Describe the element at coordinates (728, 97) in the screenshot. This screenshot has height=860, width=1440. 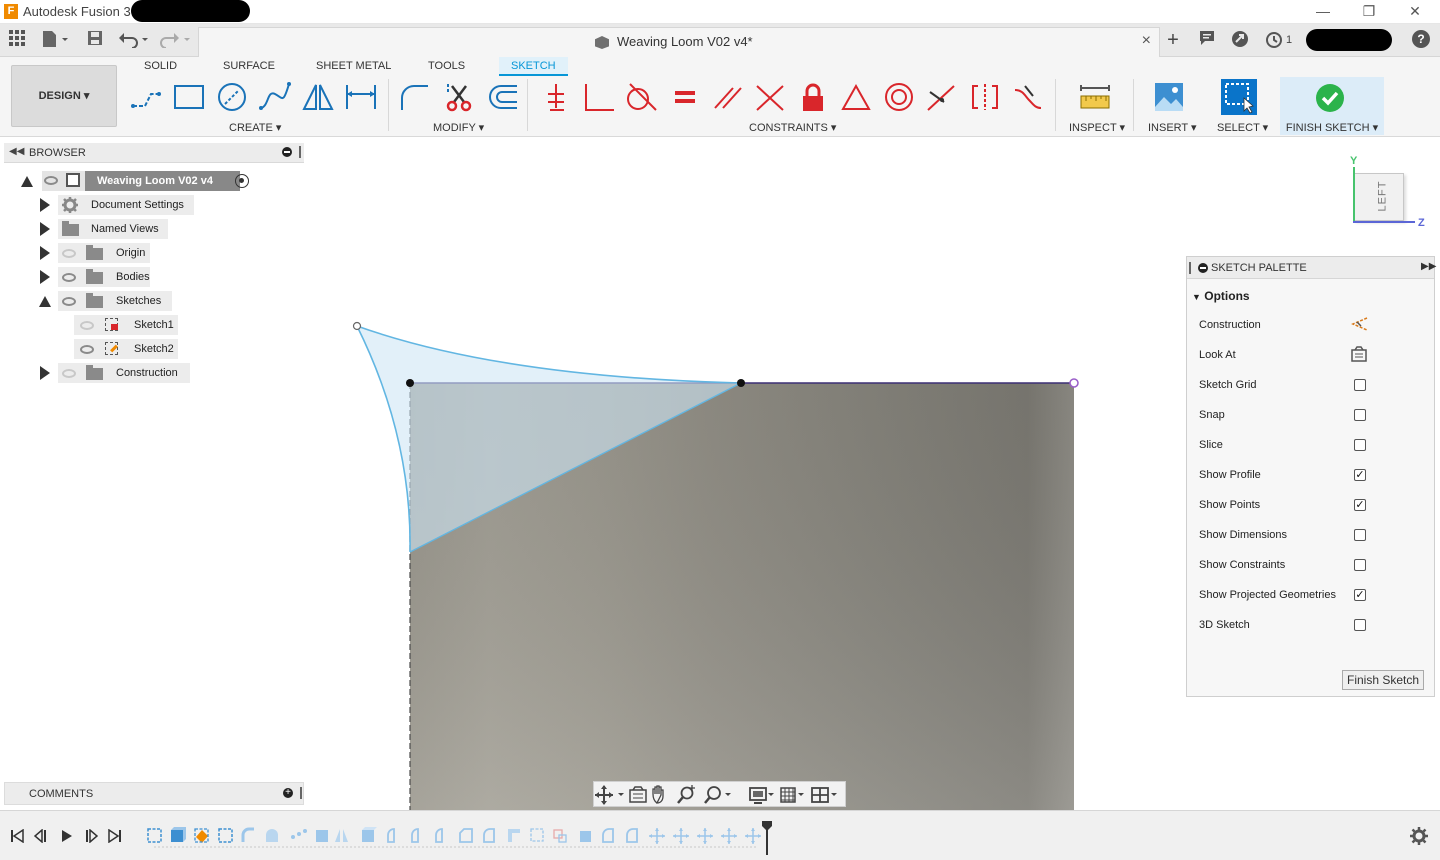
I see `parallel-constraint-icon` at that location.